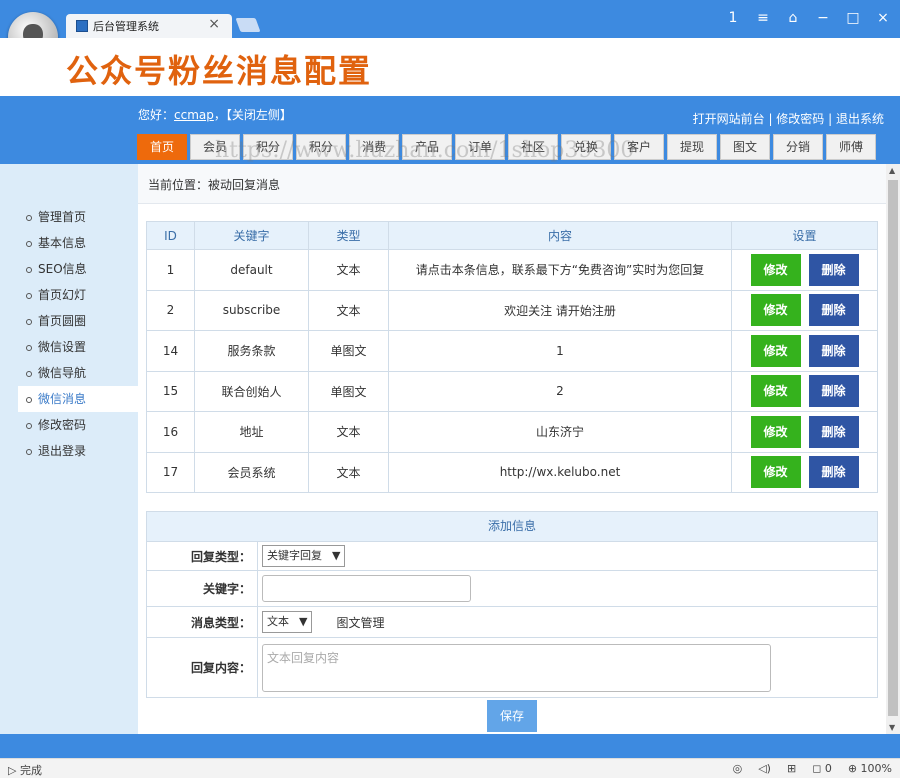  Describe the element at coordinates (764, 768) in the screenshot. I see `speaker-icon: ◁)` at that location.